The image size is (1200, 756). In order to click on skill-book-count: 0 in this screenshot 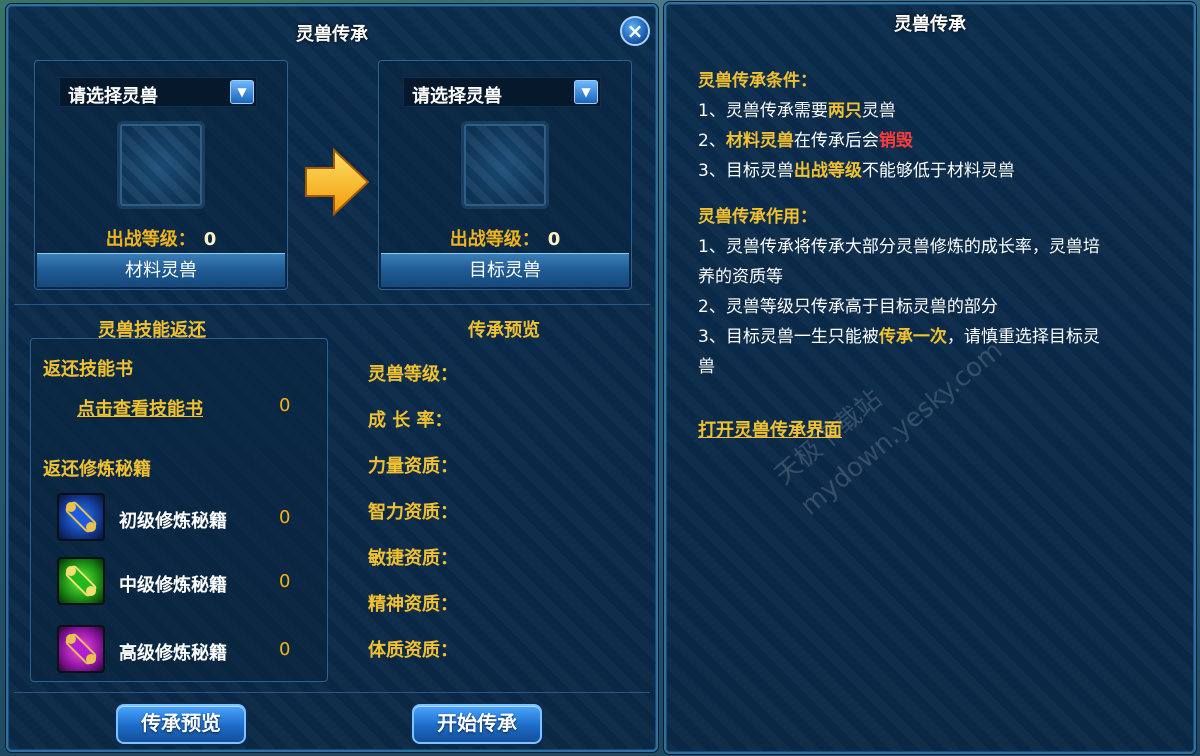, I will do `click(285, 405)`.